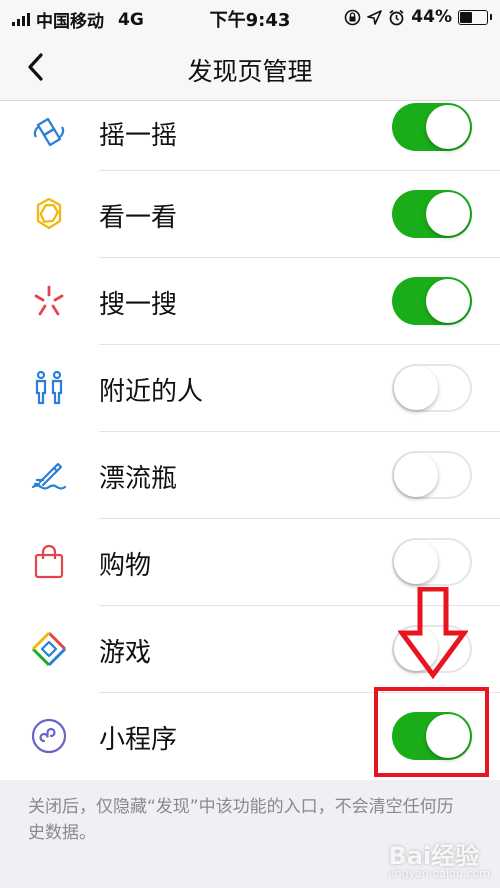 The height and width of the screenshot is (888, 500). I want to click on watermark-sub: jingyan.baidu.com, so click(439, 873).